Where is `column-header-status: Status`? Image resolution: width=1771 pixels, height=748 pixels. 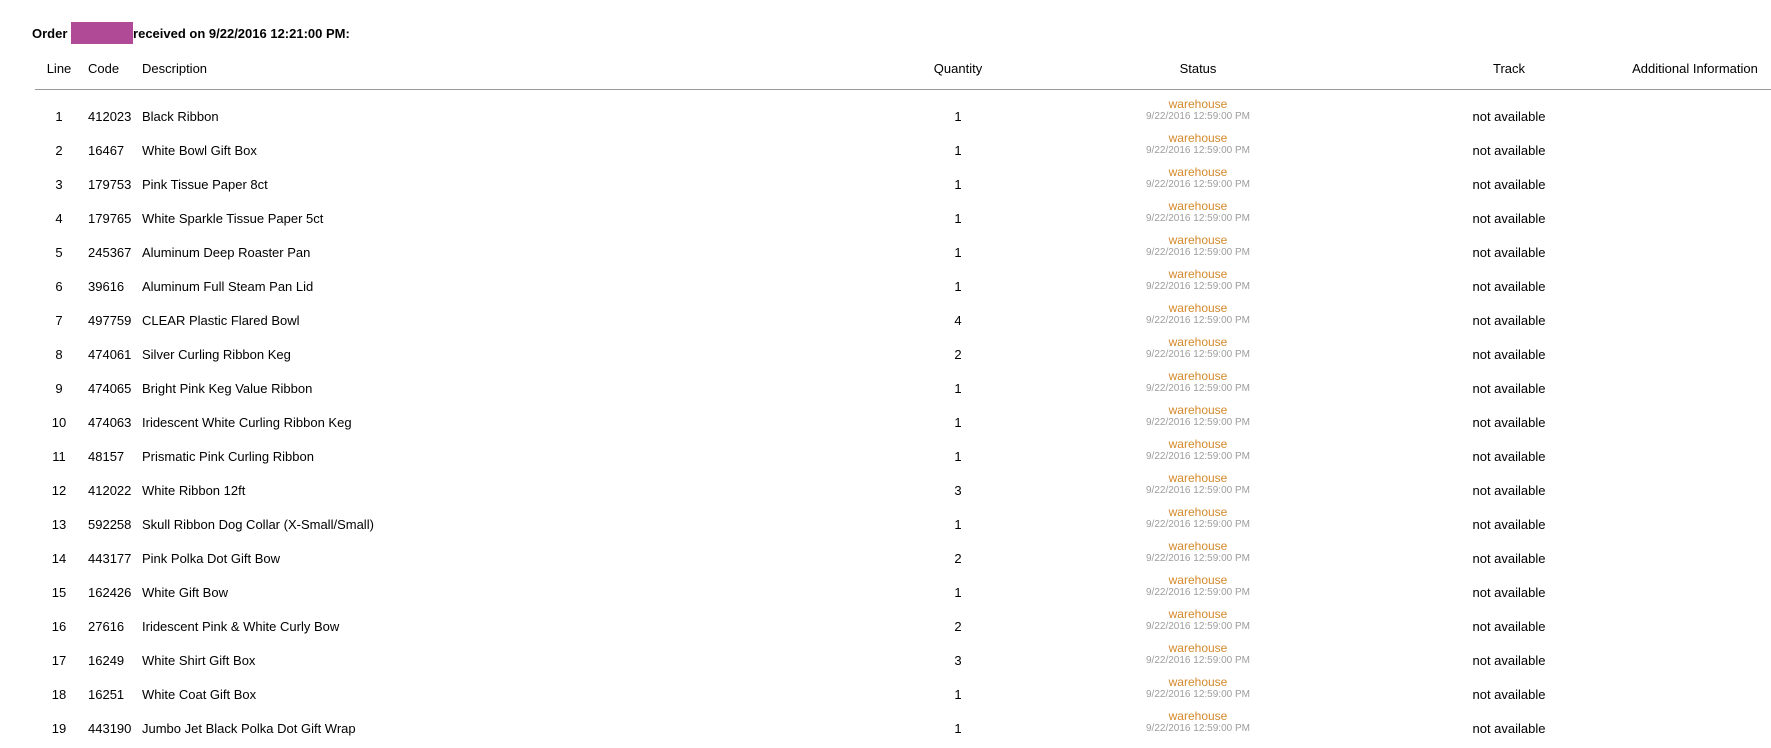
column-header-status: Status is located at coordinates (1198, 68).